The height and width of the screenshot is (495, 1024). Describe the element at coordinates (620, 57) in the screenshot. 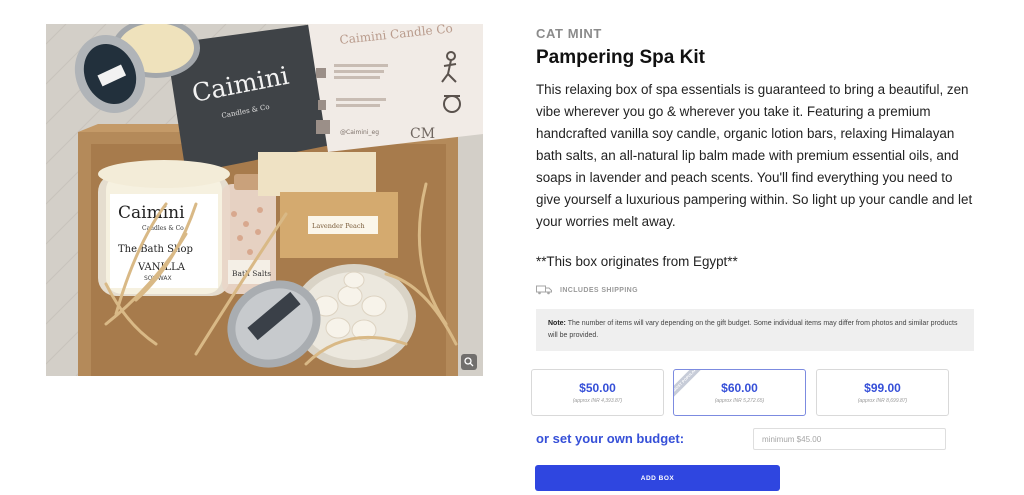

I see `product-title: Pampering Spa Kit` at that location.